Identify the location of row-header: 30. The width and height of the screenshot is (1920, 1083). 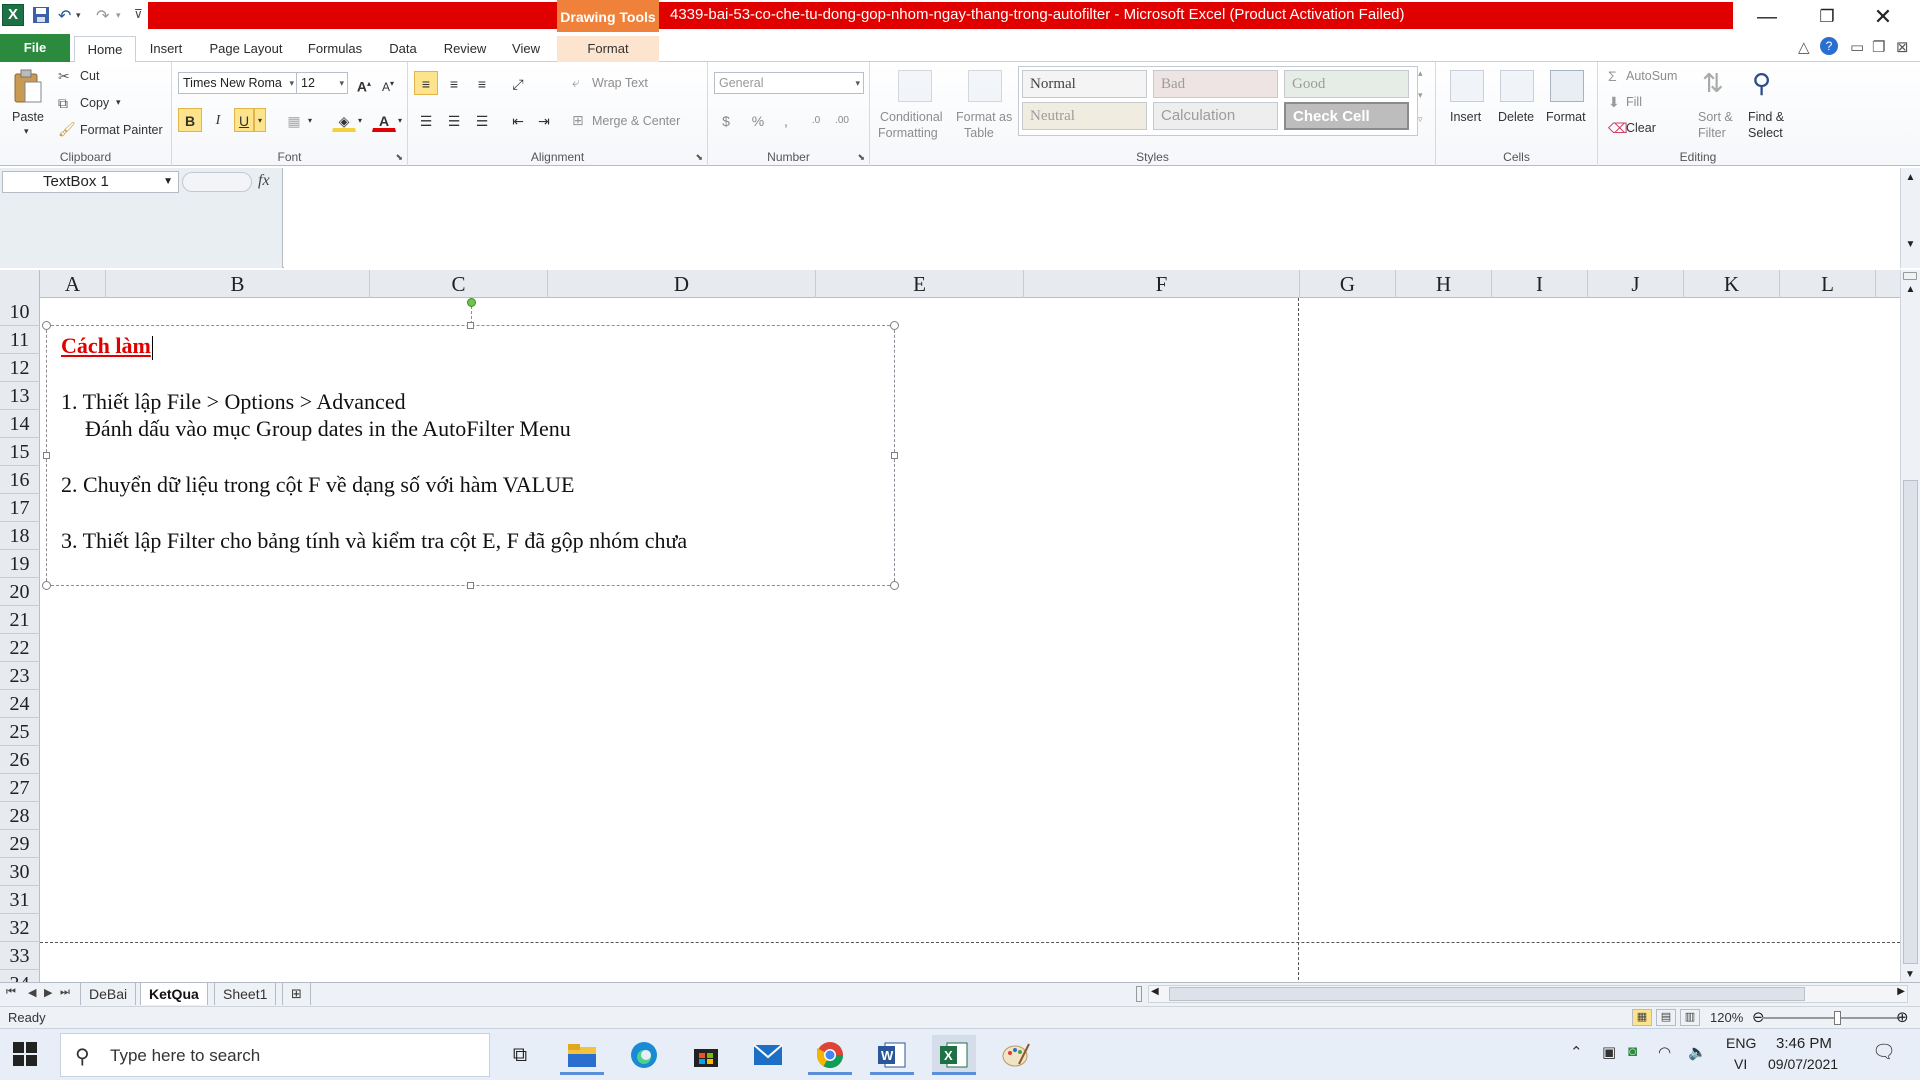
(20, 872).